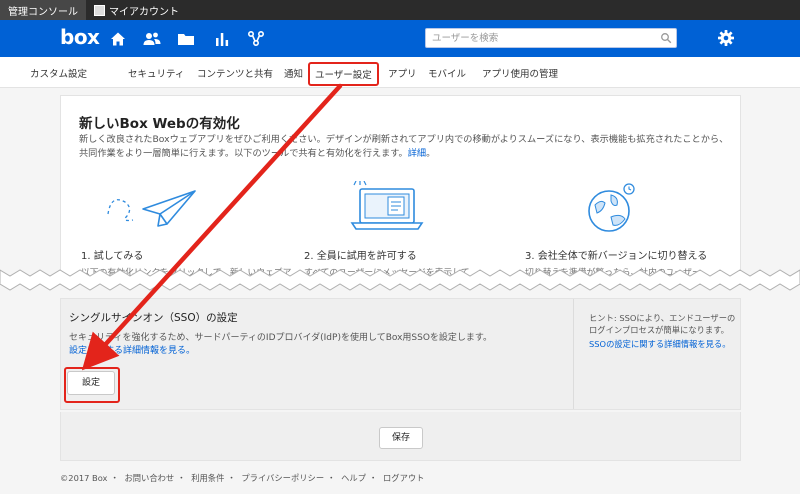 The image size is (800, 494). Describe the element at coordinates (400, 10) in the screenshot. I see `top-tab-strip: 管理コンソール マイアカウント` at that location.